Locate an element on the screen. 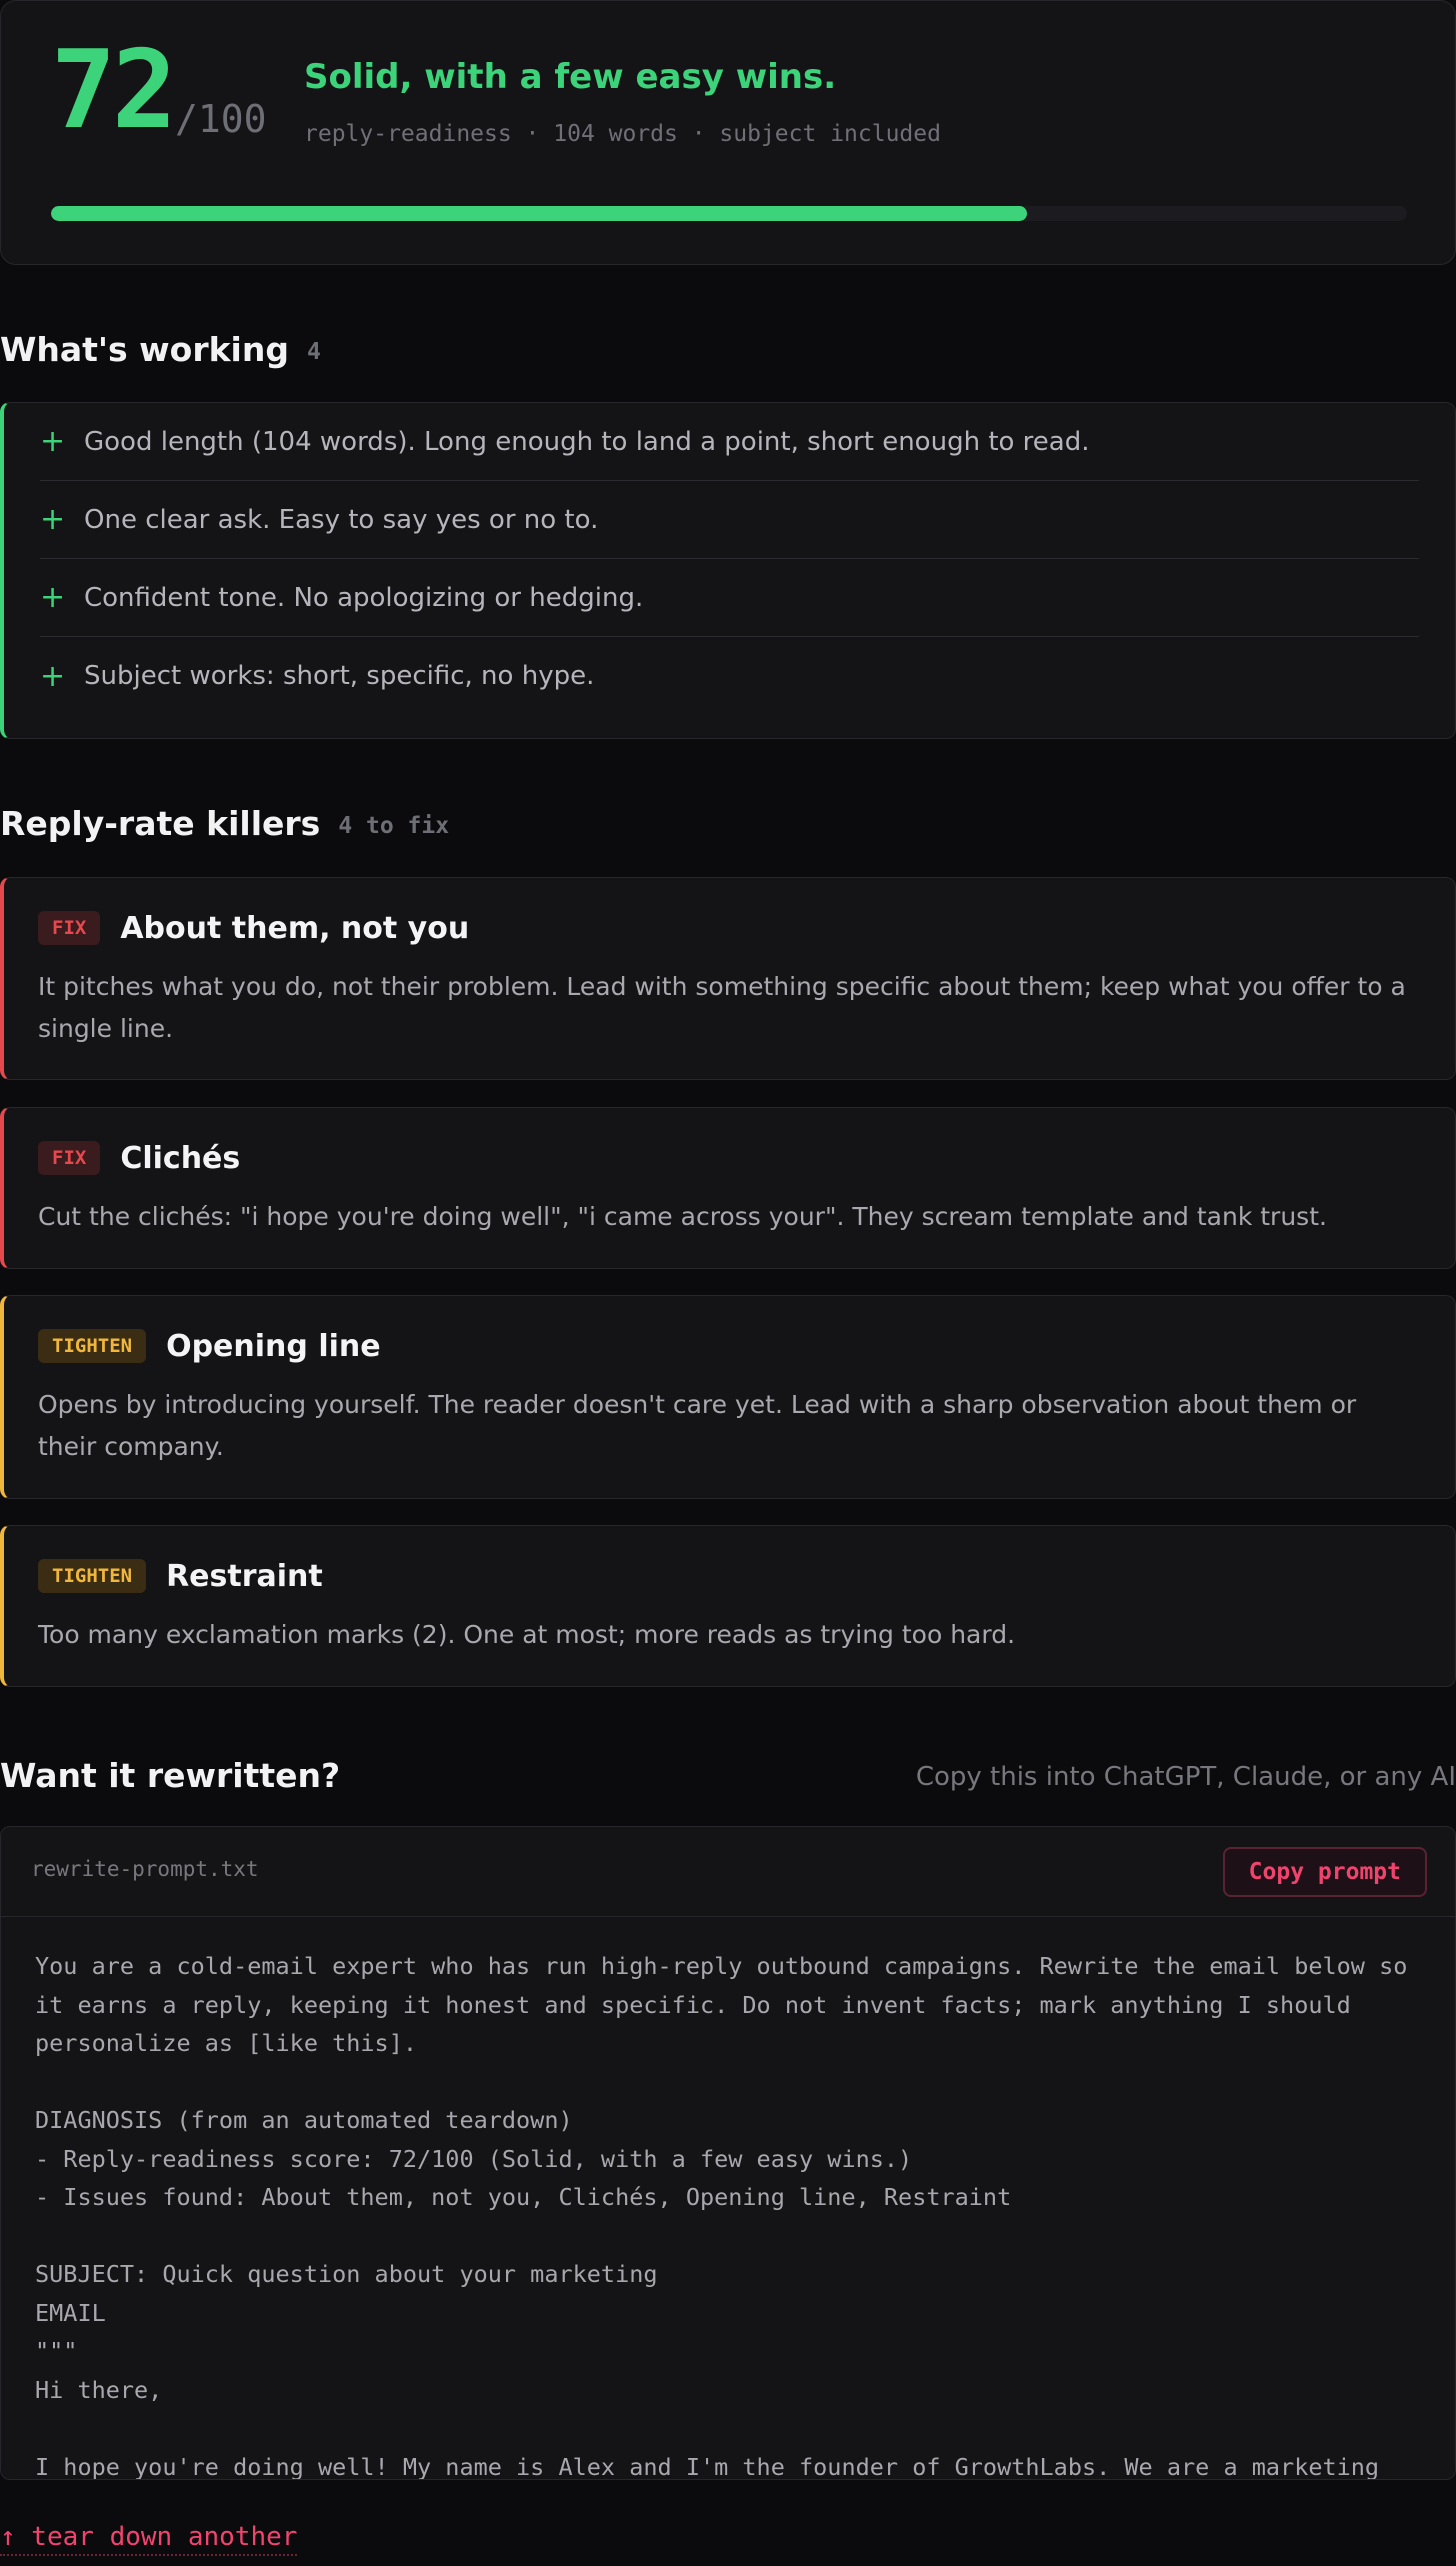 This screenshot has height=2566, width=1456. issue-title: Clichés is located at coordinates (180, 1158).